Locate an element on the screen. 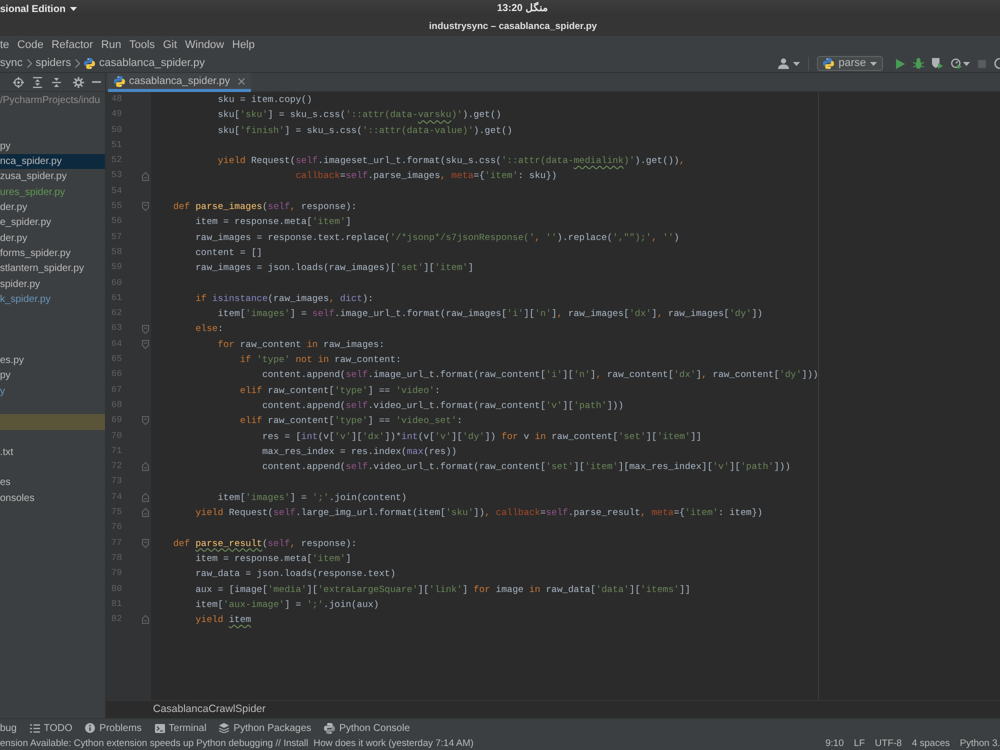 This screenshot has width=1000, height=750. run-icon is located at coordinates (900, 63).